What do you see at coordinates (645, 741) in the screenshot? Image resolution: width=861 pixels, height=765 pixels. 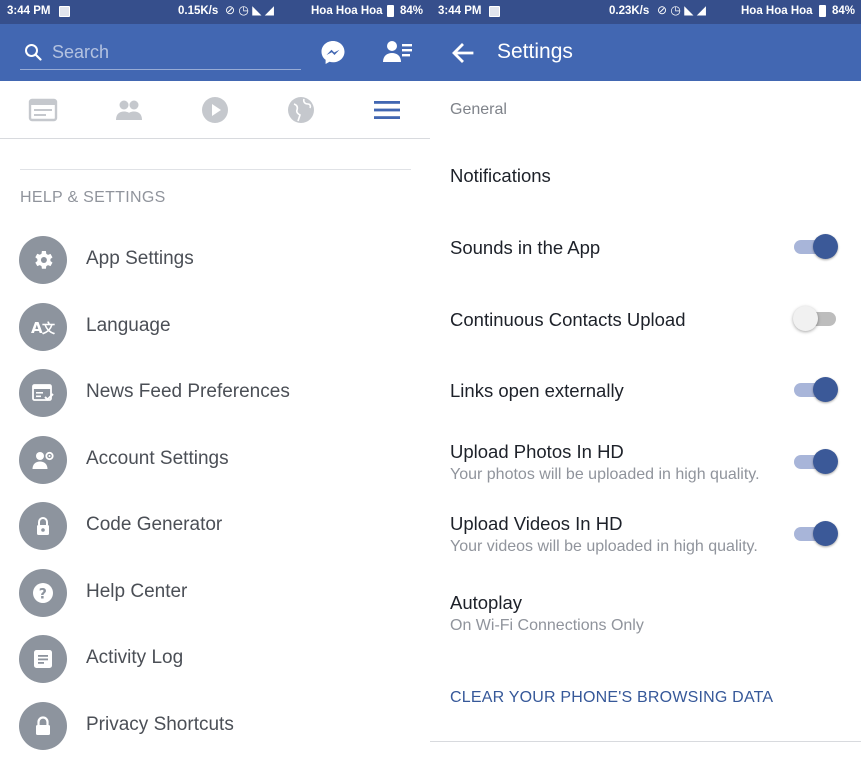 I see `bottom-divider` at bounding box center [645, 741].